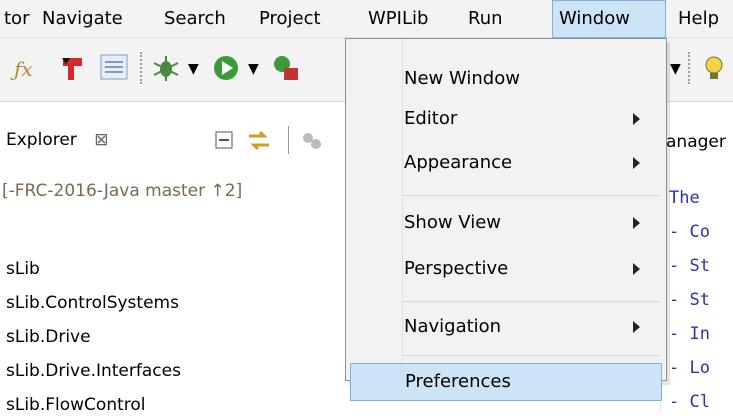 This screenshot has width=733, height=418. What do you see at coordinates (101, 140) in the screenshot?
I see `close-icon: ⊠` at bounding box center [101, 140].